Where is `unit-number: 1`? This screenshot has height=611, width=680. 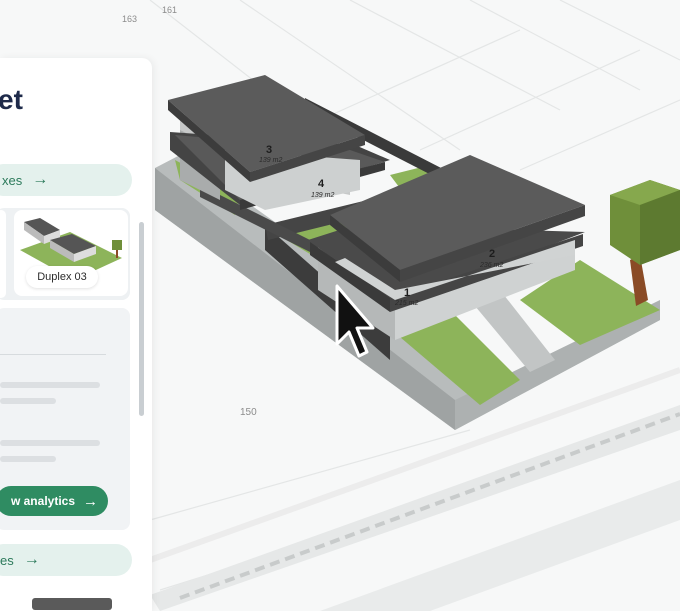
unit-number: 1 is located at coordinates (407, 293).